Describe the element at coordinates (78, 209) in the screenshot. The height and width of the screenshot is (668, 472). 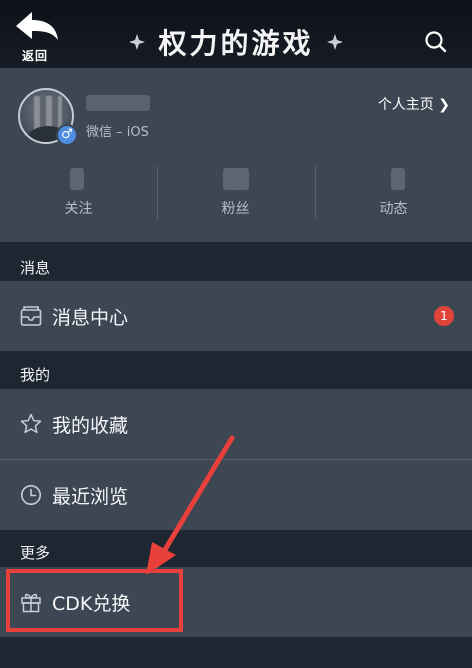
I see `stat-label: 关注` at that location.